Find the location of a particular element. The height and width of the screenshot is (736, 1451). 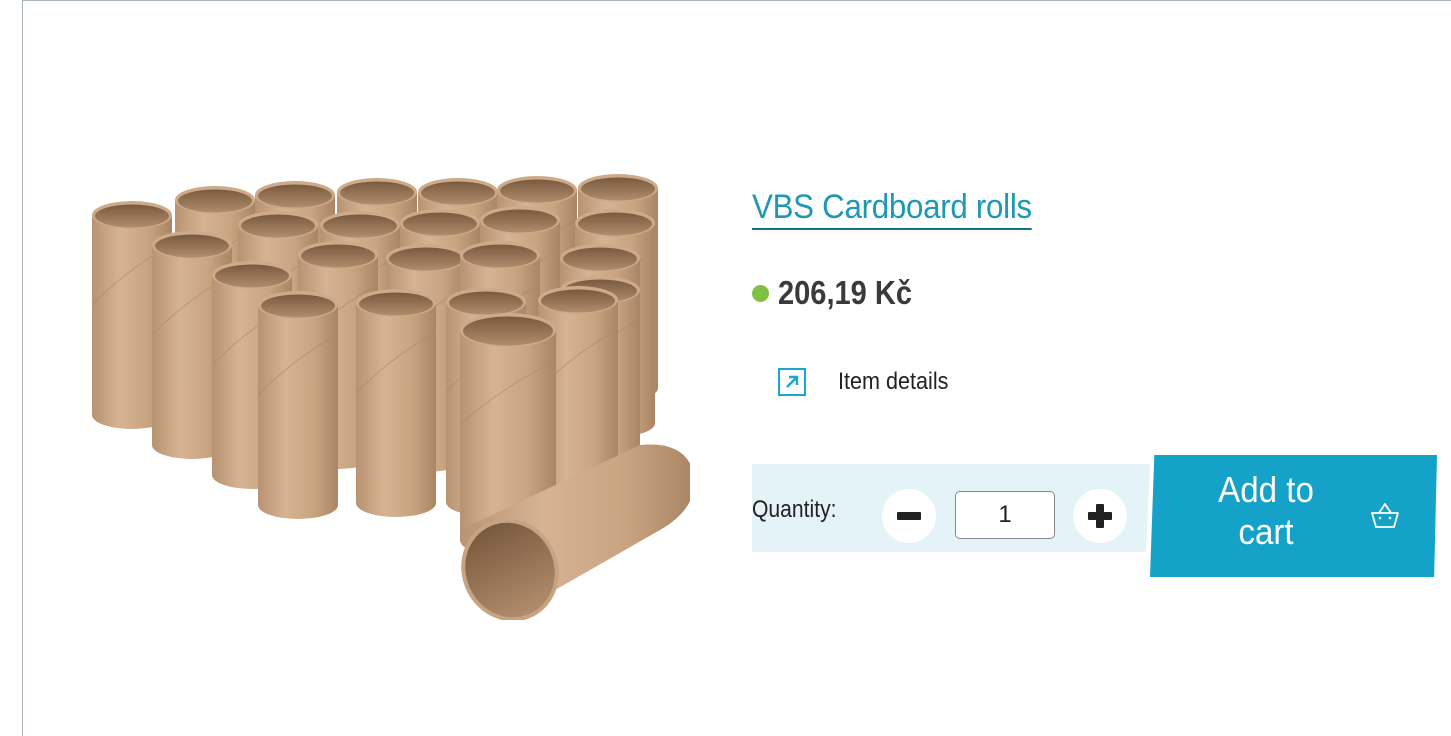

quantity-increment-button is located at coordinates (1100, 516).